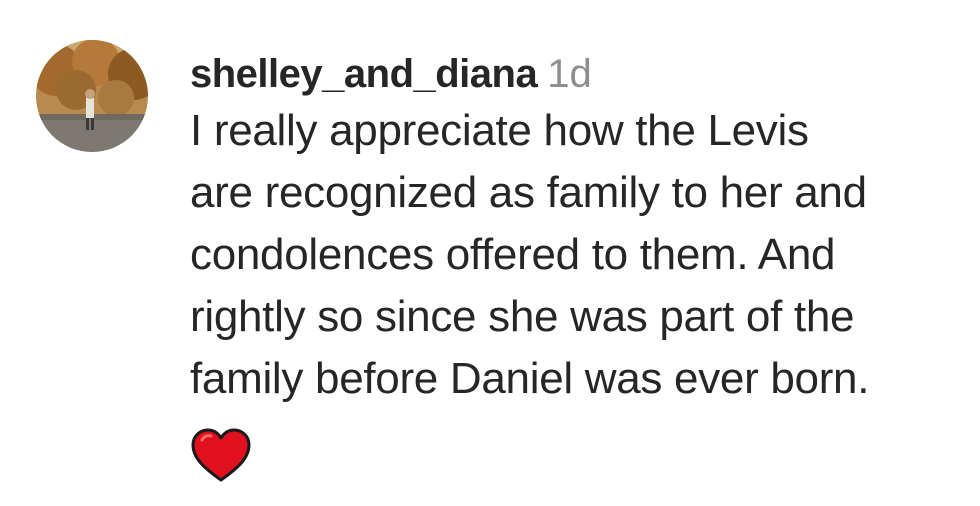  I want to click on comment-text-line: rightly so since she was part of the, so click(522, 316).